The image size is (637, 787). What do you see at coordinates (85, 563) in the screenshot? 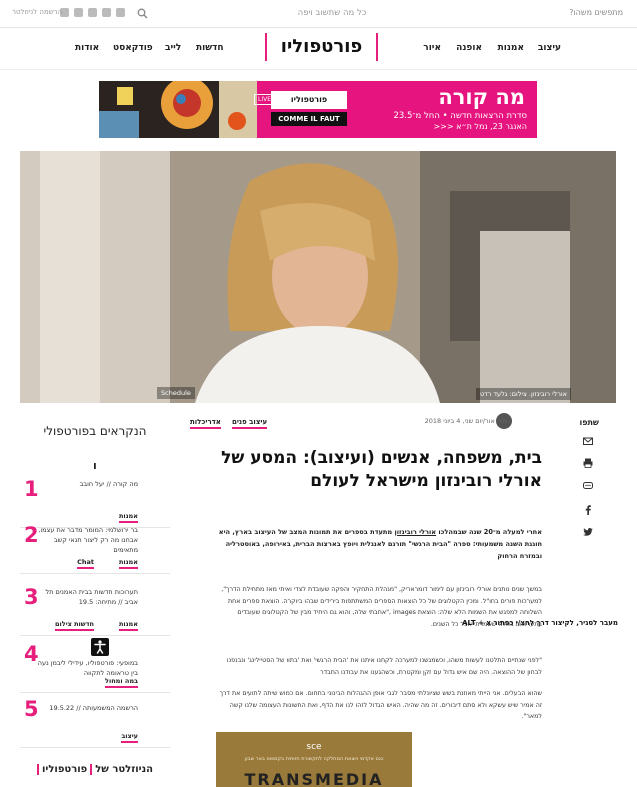
I see `popular-item-category-2: Chat` at bounding box center [85, 563].